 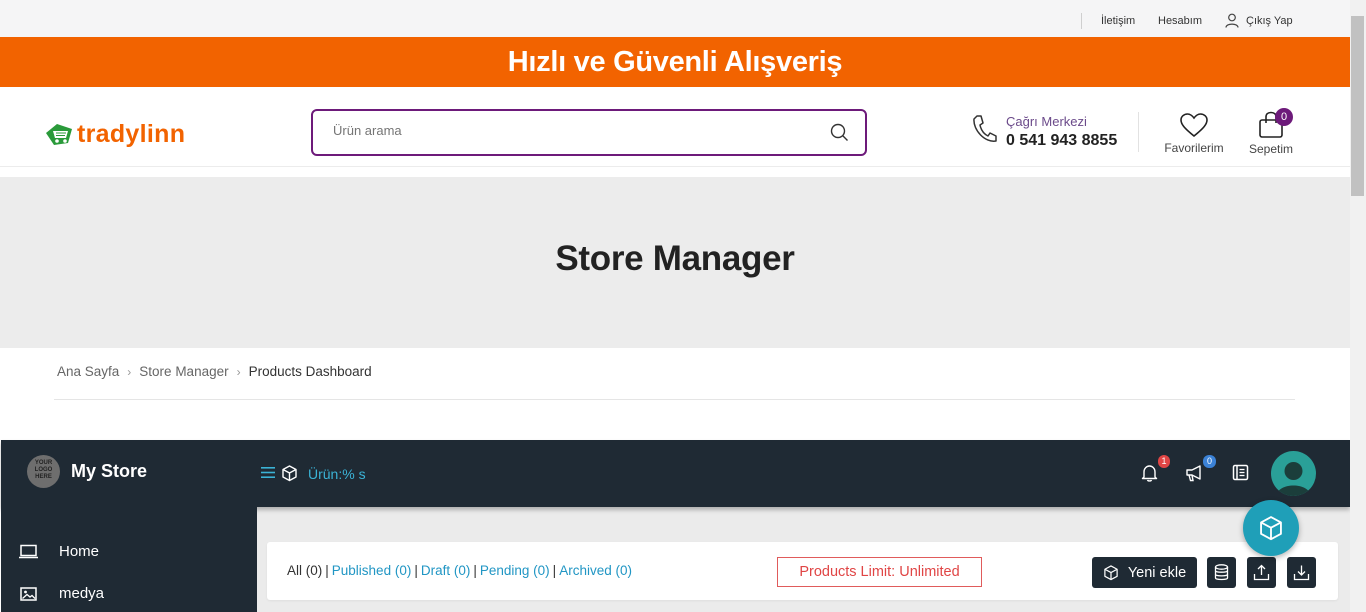 I want to click on bell-icon, so click(x=1149, y=475).